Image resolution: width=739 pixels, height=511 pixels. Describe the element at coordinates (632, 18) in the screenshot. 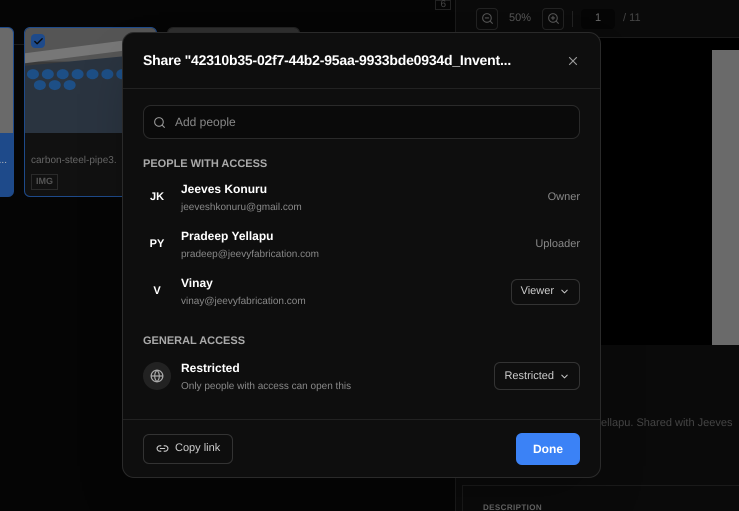

I see `page-count: / 11` at that location.